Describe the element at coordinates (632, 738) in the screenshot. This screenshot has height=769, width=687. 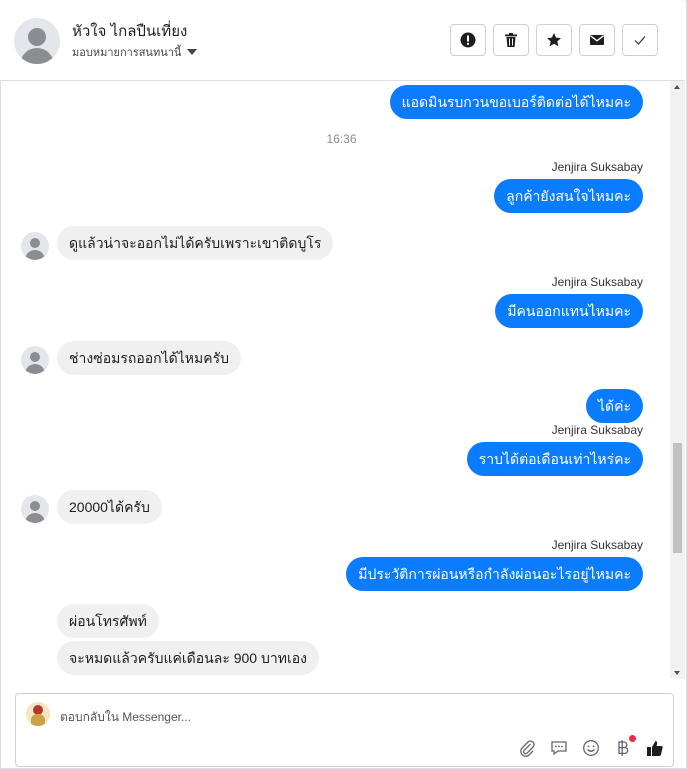
I see `notification-dot` at that location.